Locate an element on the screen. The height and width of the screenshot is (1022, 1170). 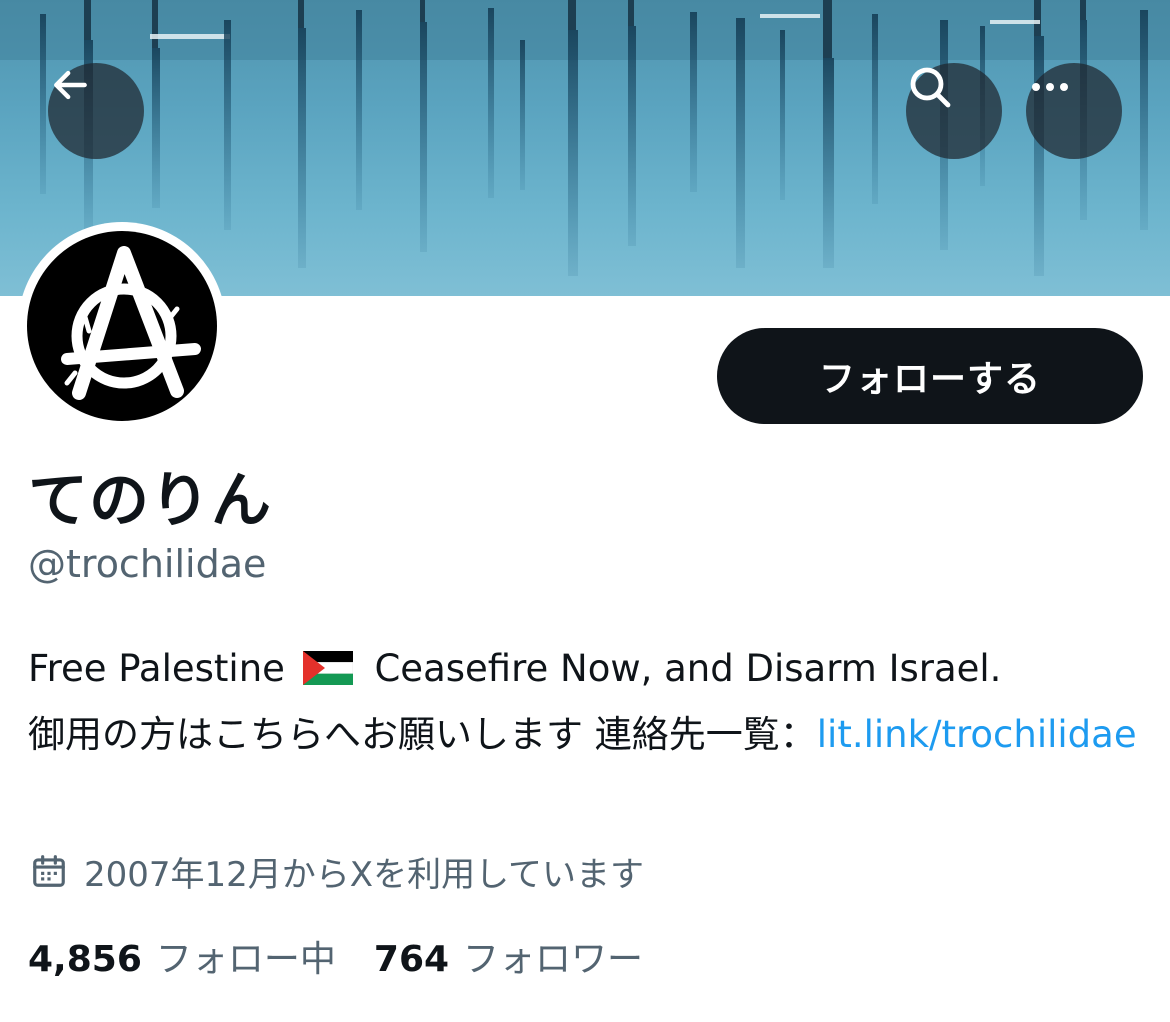
follow-button: フォローする is located at coordinates (930, 376).